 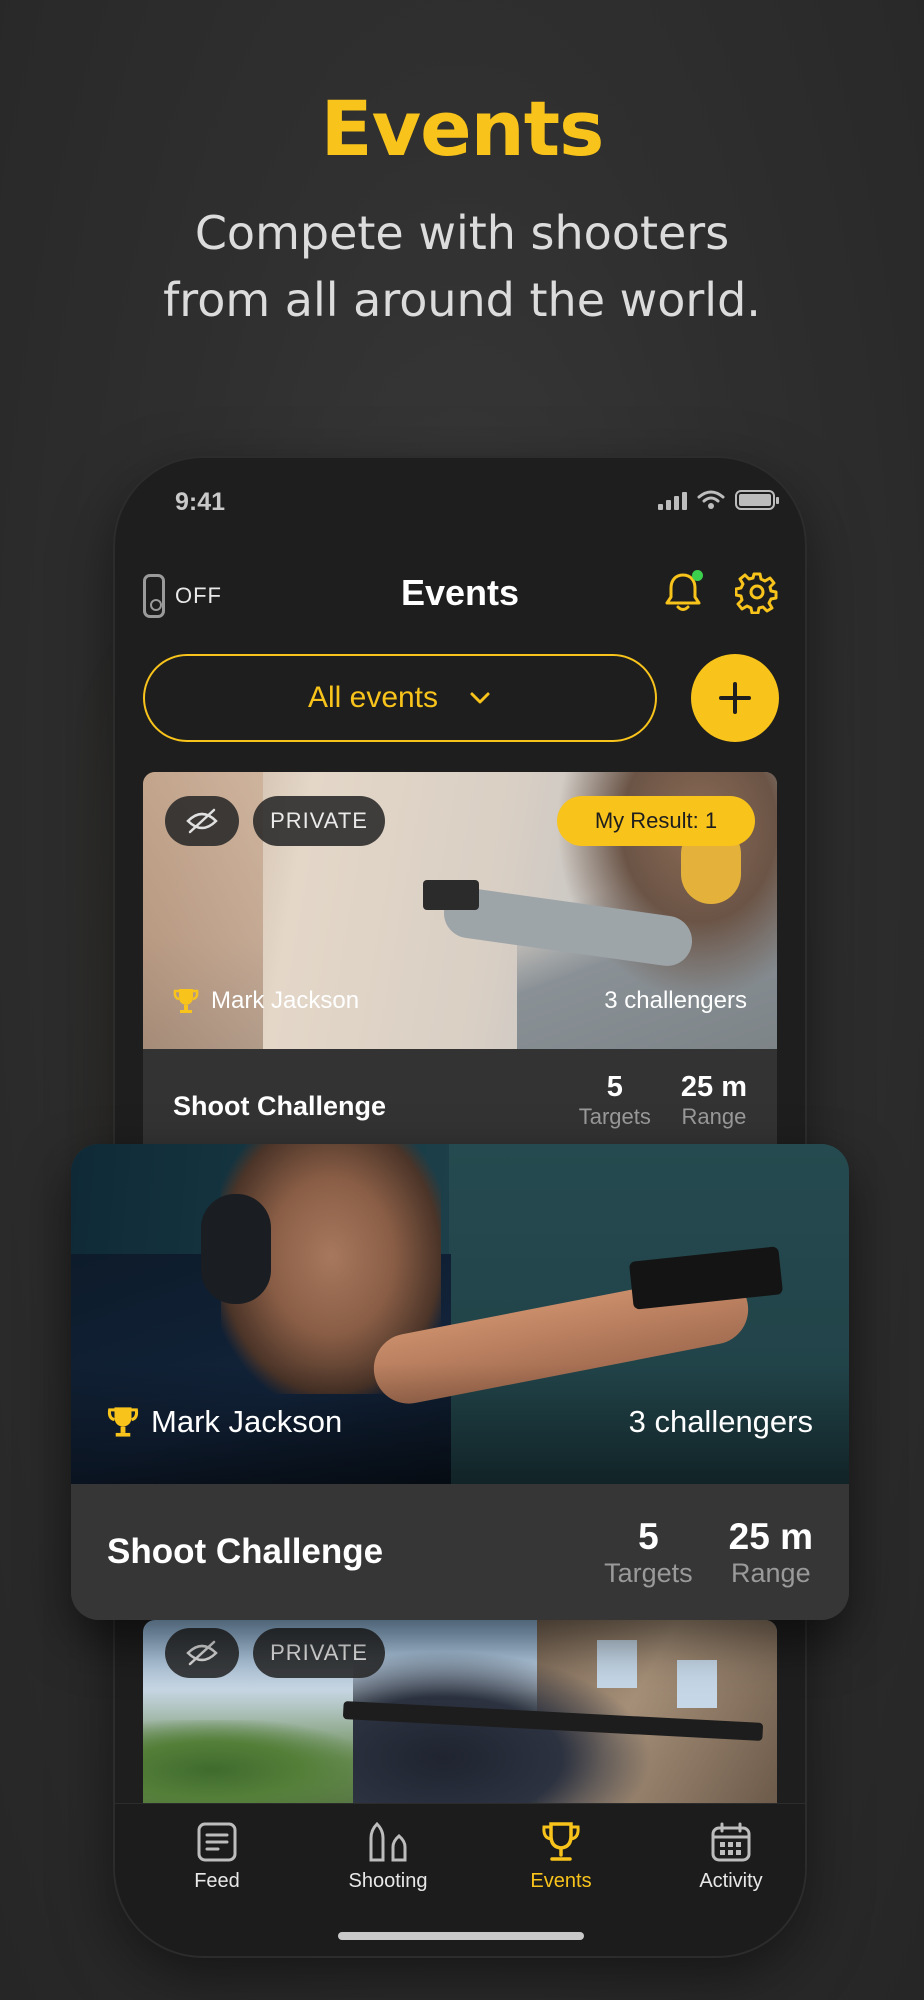 I want to click on event-info: Shoot Challenge 5 Targets 25 m Range, so click(x=460, y=1552).